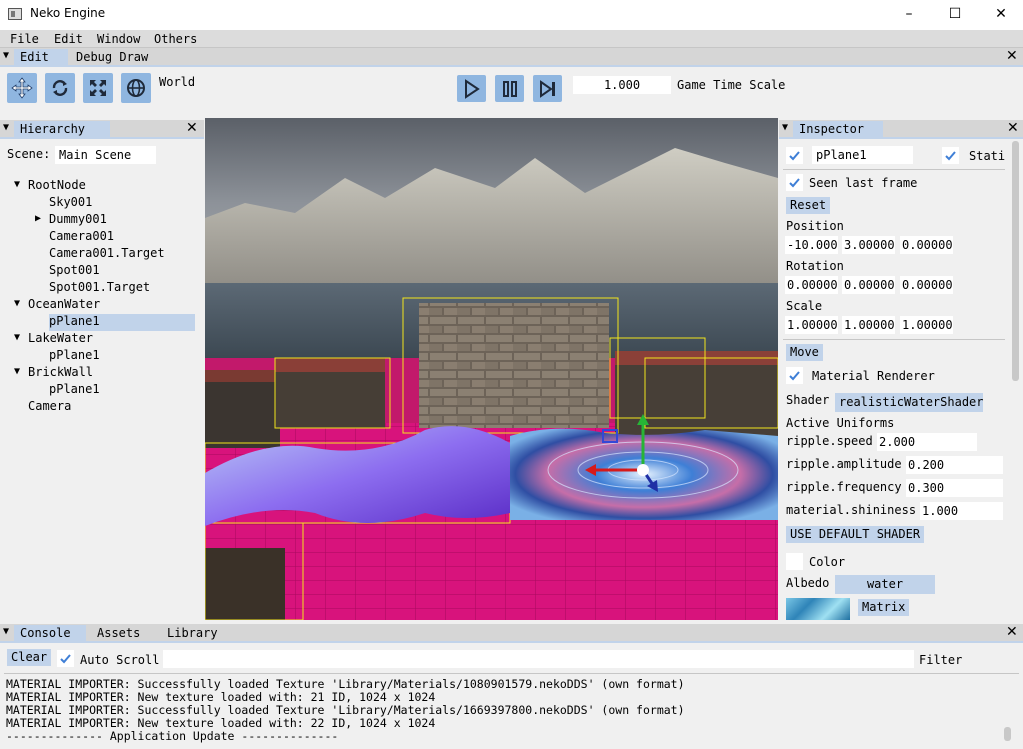  I want to click on scale-tool-button, so click(98, 88).